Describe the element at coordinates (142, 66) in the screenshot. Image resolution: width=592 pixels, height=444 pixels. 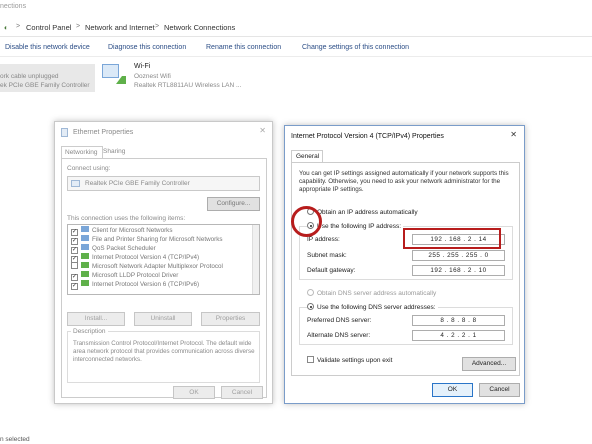
I see `adapter-name: Wi-Fi` at that location.